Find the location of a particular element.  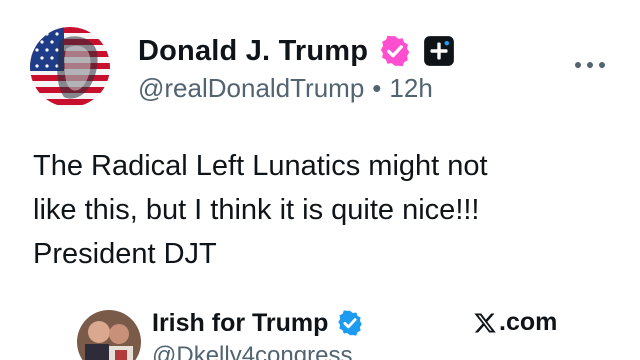

more-dots-icon is located at coordinates (590, 65).